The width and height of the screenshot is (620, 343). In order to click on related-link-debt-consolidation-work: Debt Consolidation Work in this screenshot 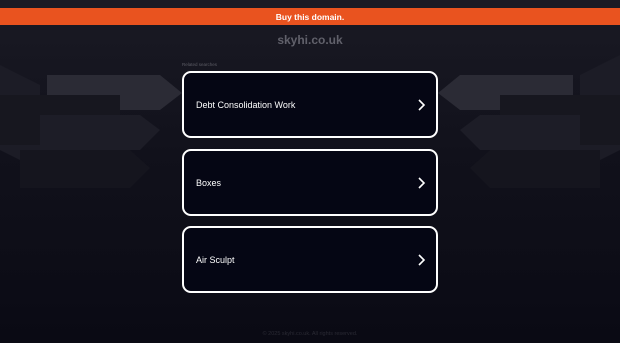, I will do `click(310, 104)`.